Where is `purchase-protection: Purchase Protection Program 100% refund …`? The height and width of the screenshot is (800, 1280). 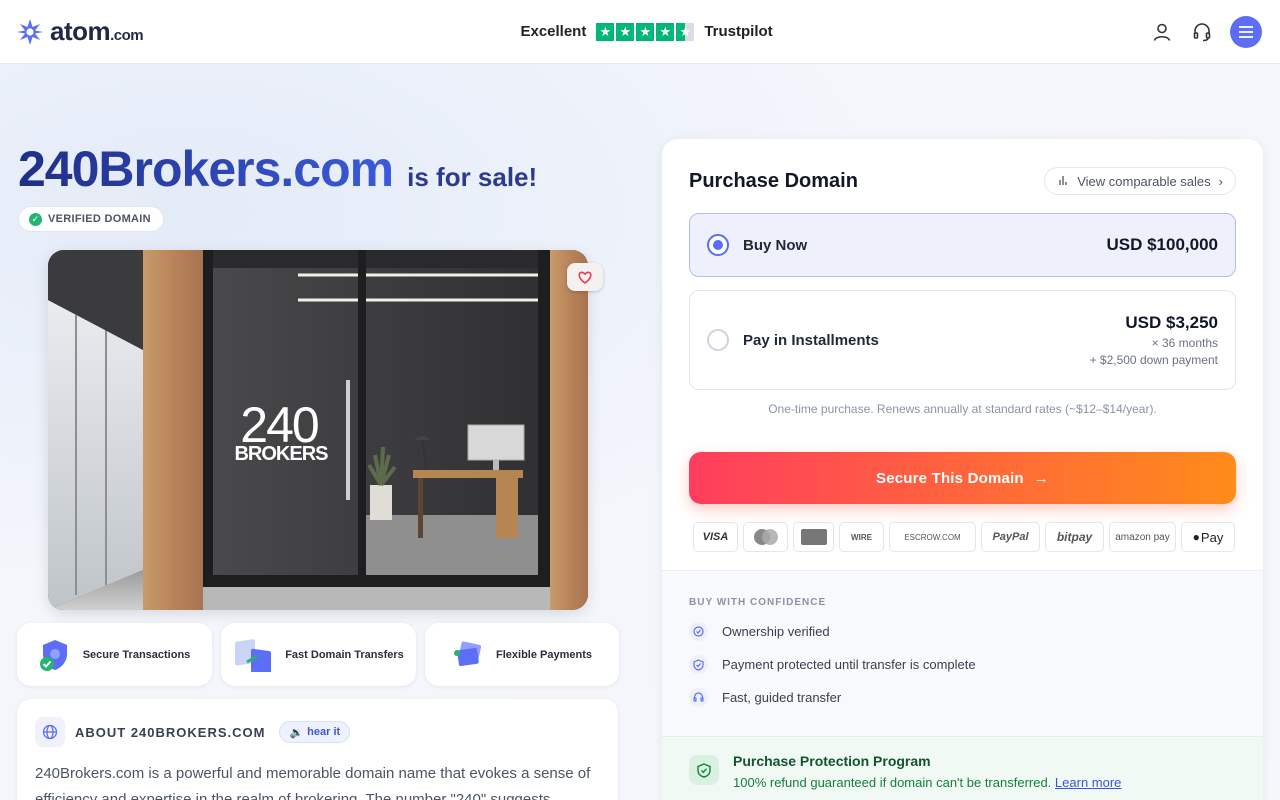 purchase-protection: Purchase Protection Program 100% refund … is located at coordinates (962, 768).